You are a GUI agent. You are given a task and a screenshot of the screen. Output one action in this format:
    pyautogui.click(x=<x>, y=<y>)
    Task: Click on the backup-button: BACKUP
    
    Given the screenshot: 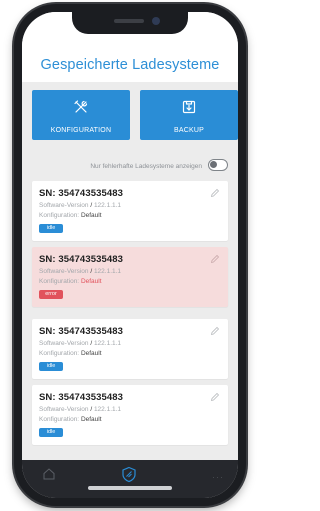 What is the action you would take?
    pyautogui.click(x=189, y=115)
    